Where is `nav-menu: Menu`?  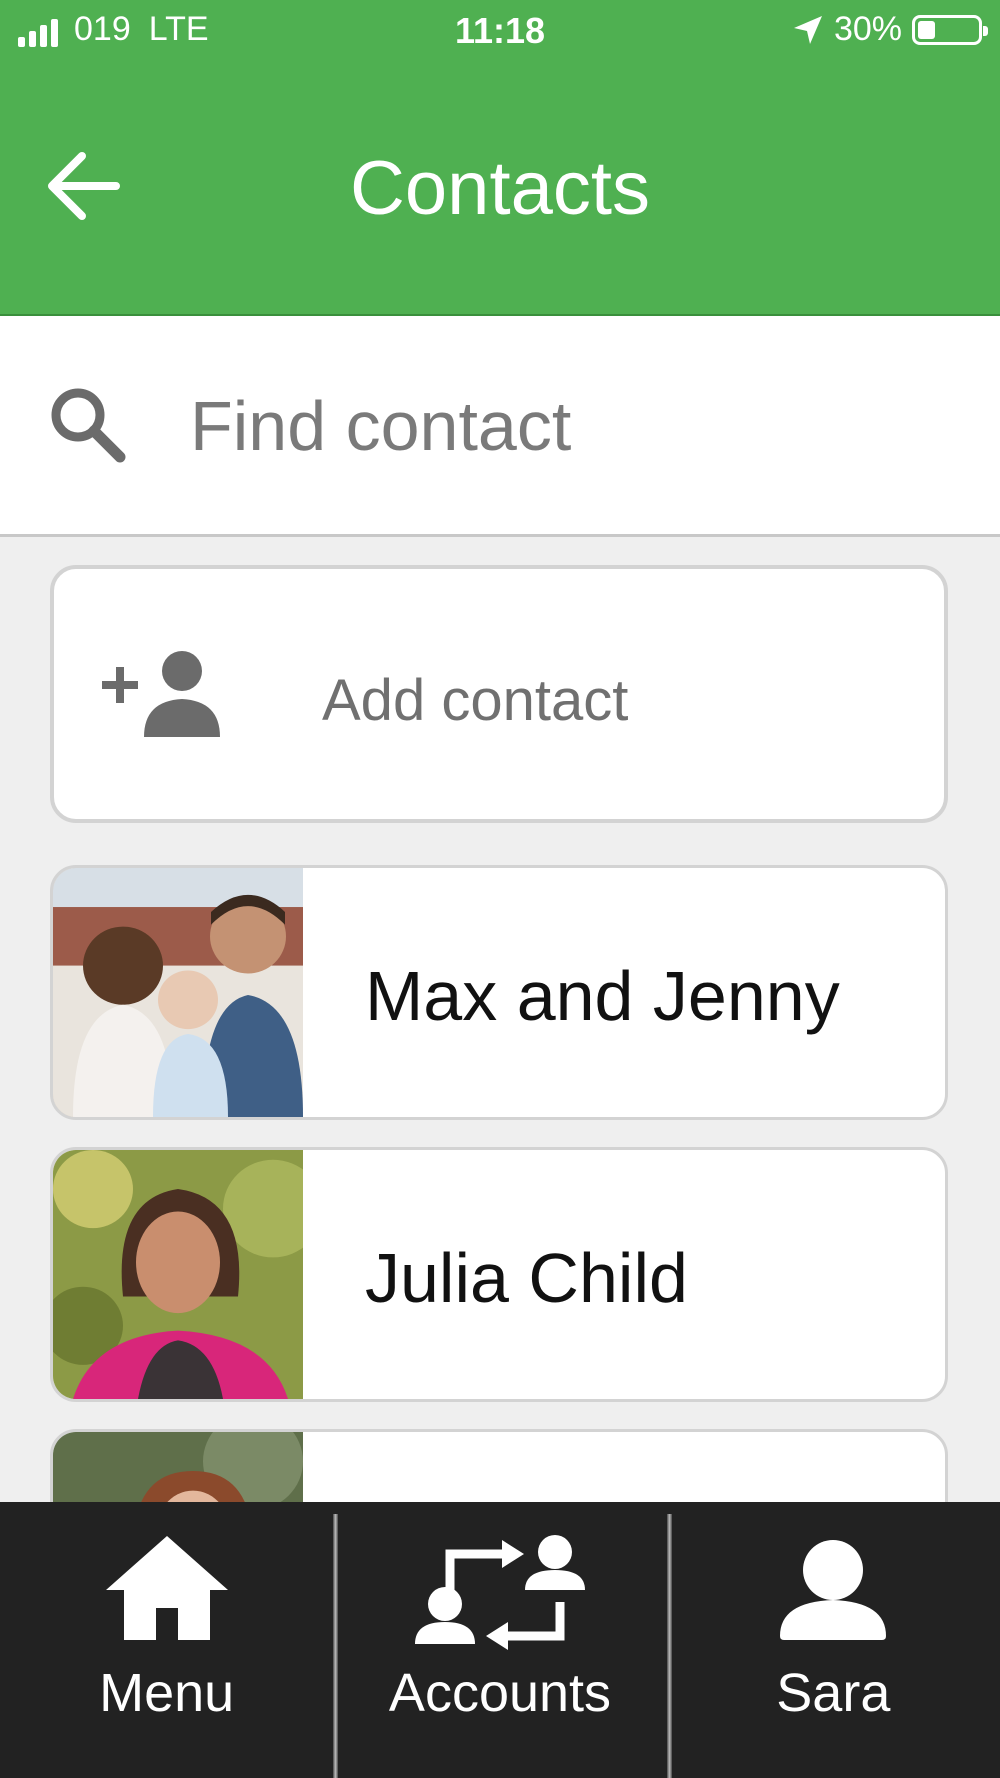 nav-menu: Menu is located at coordinates (166, 1640).